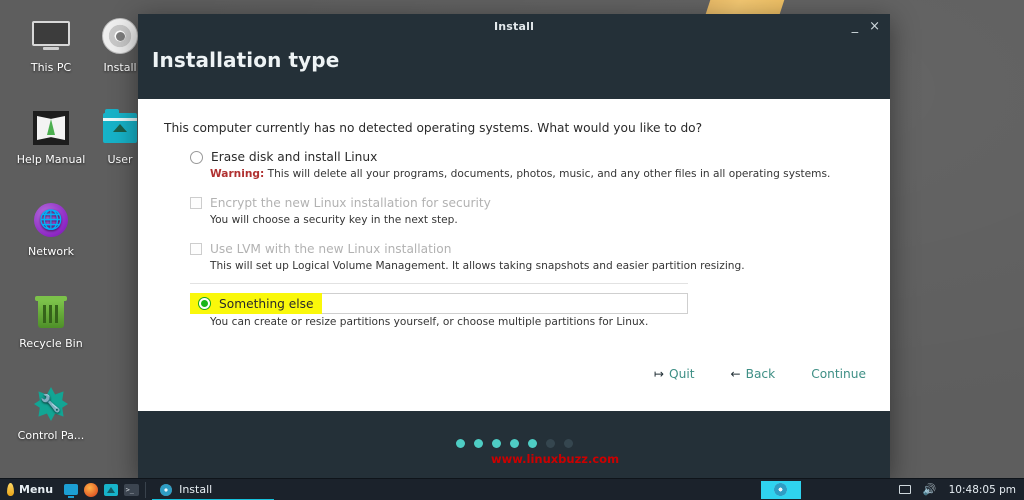 The width and height of the screenshot is (1024, 500). I want to click on taskbar-task-install: Install, so click(189, 489).